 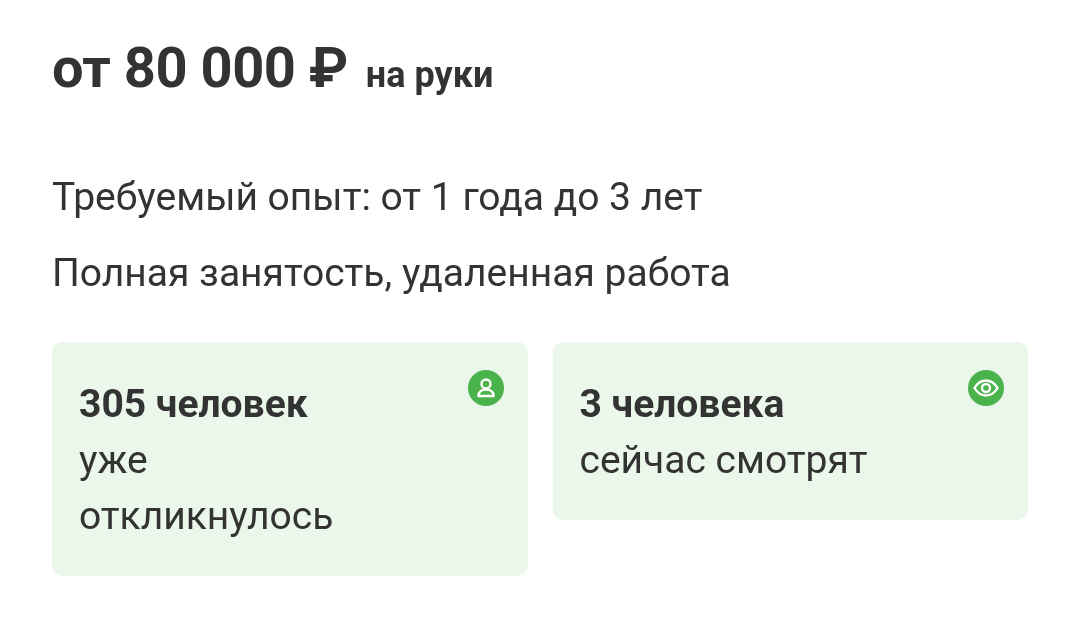 I want to click on stat-text: сейчас смотрят, so click(x=724, y=460).